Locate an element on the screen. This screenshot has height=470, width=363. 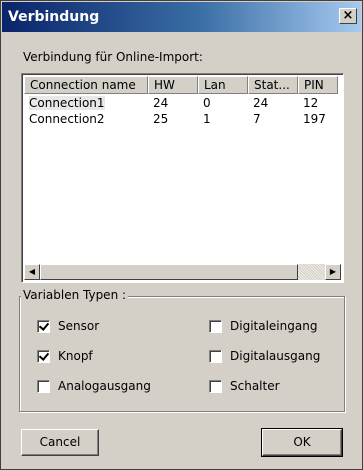
checkbox-label: Schalter is located at coordinates (255, 386).